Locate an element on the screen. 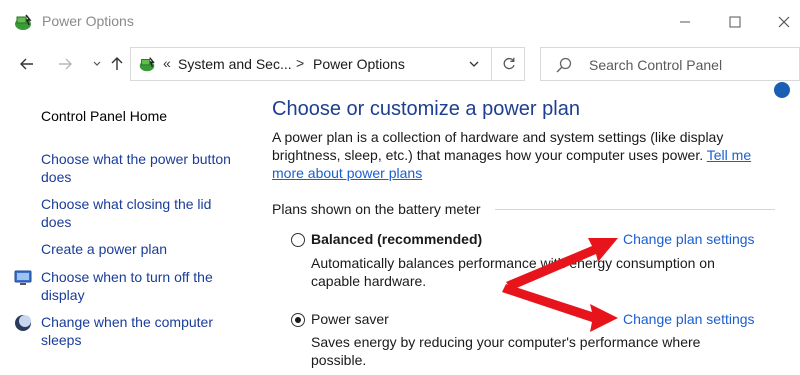 This screenshot has height=375, width=800. forward-button is located at coordinates (65, 64).